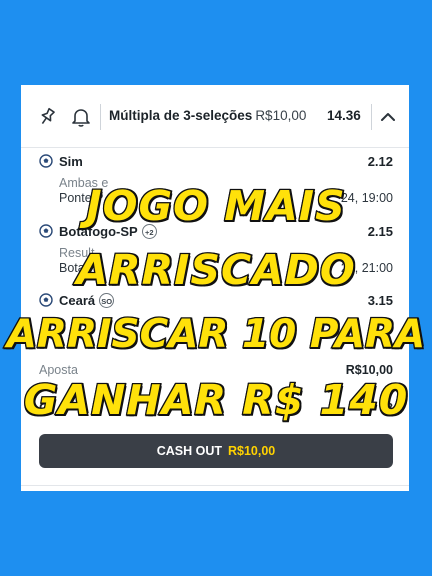 The width and height of the screenshot is (432, 576). I want to click on cash-out-label: CASH OUT, so click(189, 451).